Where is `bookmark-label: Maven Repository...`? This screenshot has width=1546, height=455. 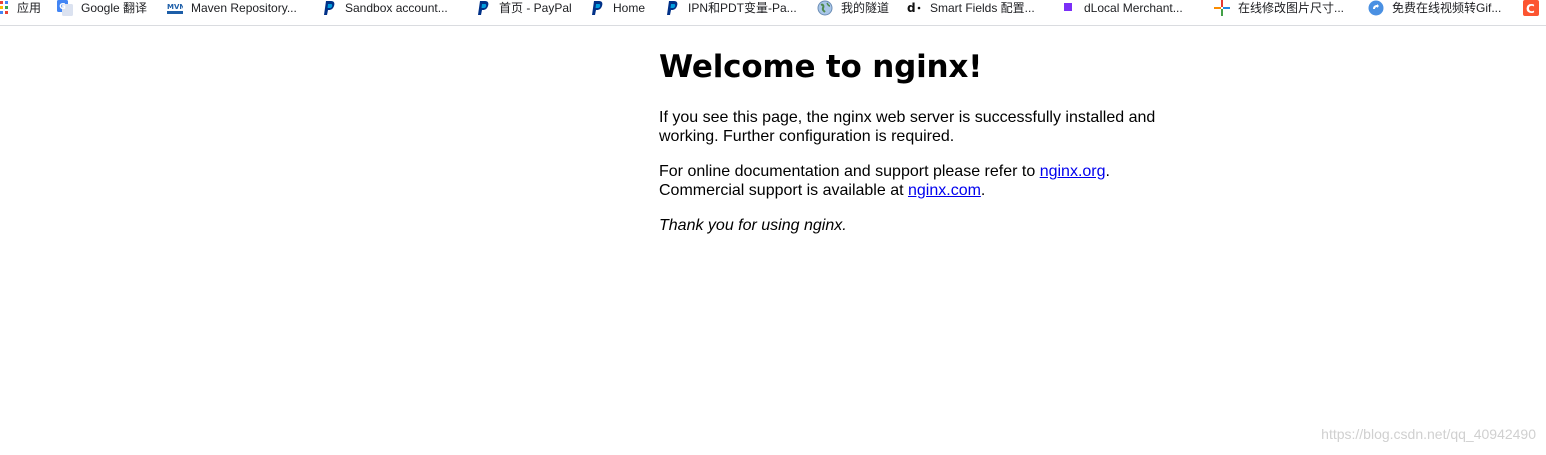
bookmark-label: Maven Repository... is located at coordinates (244, 8).